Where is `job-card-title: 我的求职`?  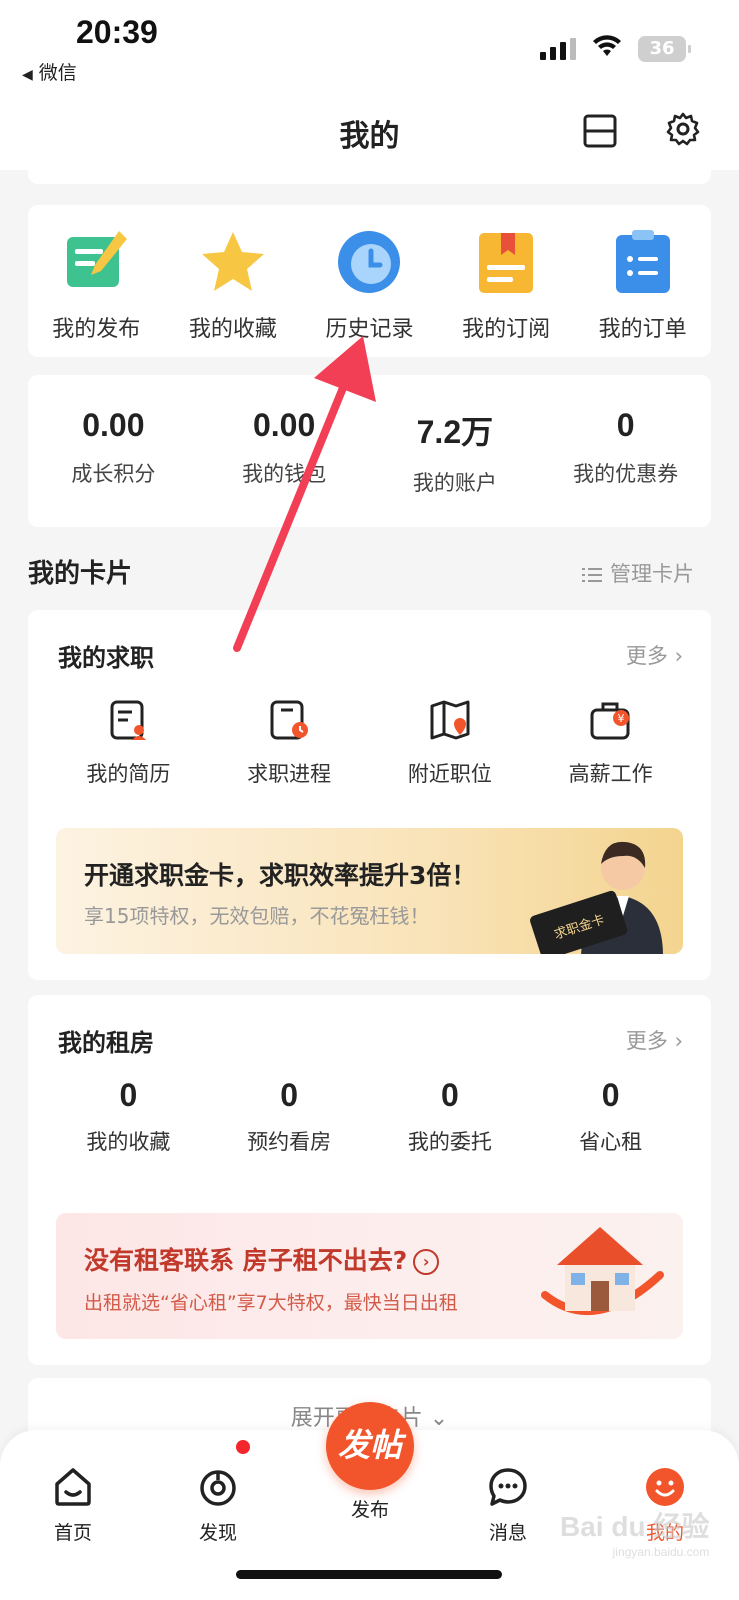
job-card-title: 我的求职 is located at coordinates (106, 658).